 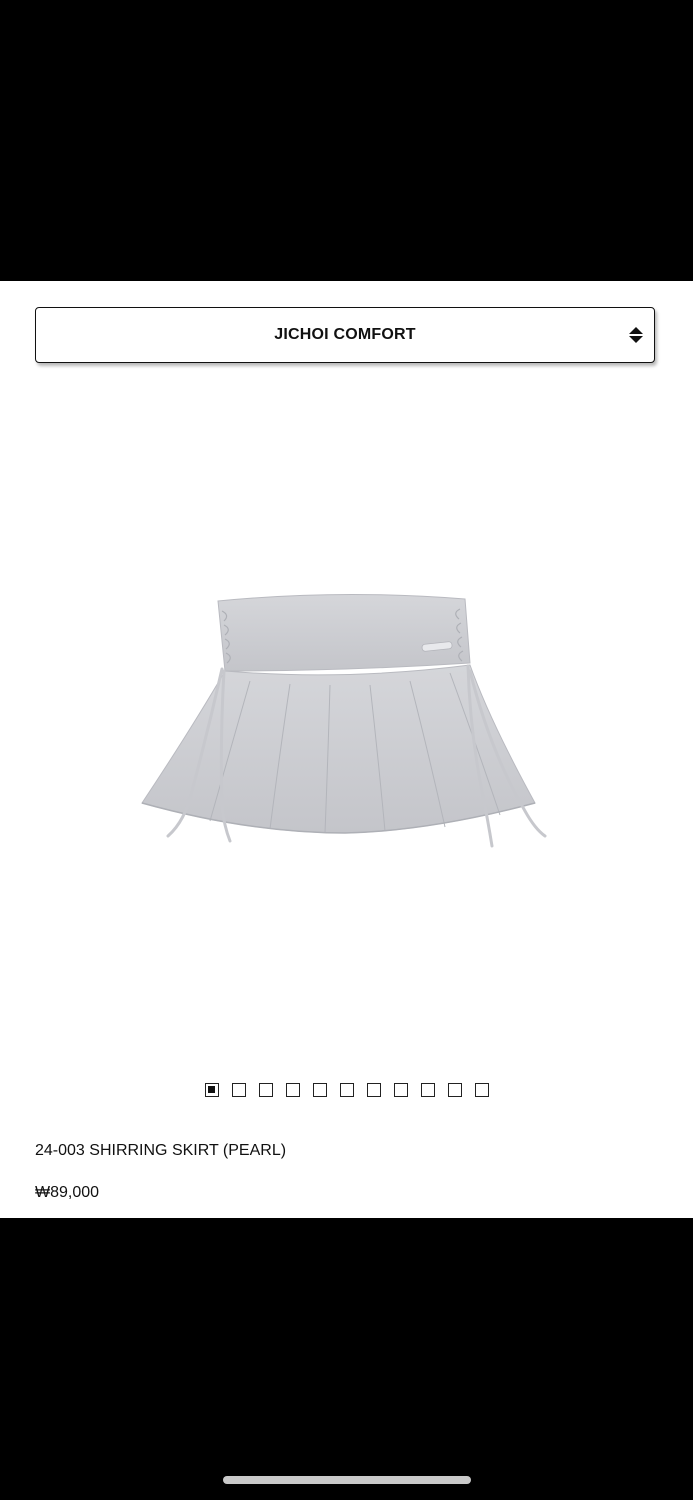 What do you see at coordinates (67, 1192) in the screenshot?
I see `product-price: ₩89,000` at bounding box center [67, 1192].